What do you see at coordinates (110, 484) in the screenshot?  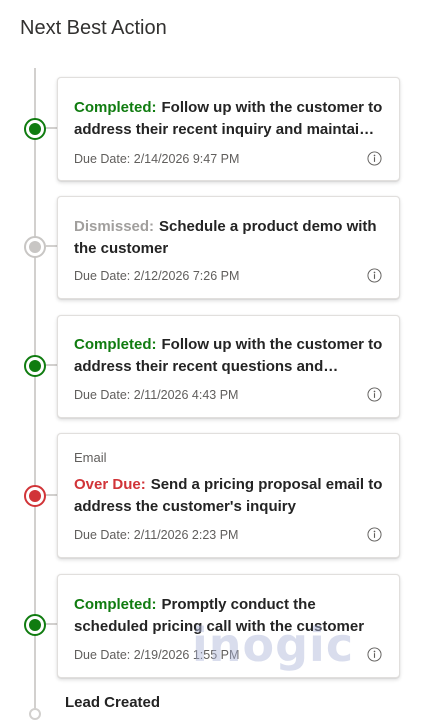 I see `status-label: Over Due:` at bounding box center [110, 484].